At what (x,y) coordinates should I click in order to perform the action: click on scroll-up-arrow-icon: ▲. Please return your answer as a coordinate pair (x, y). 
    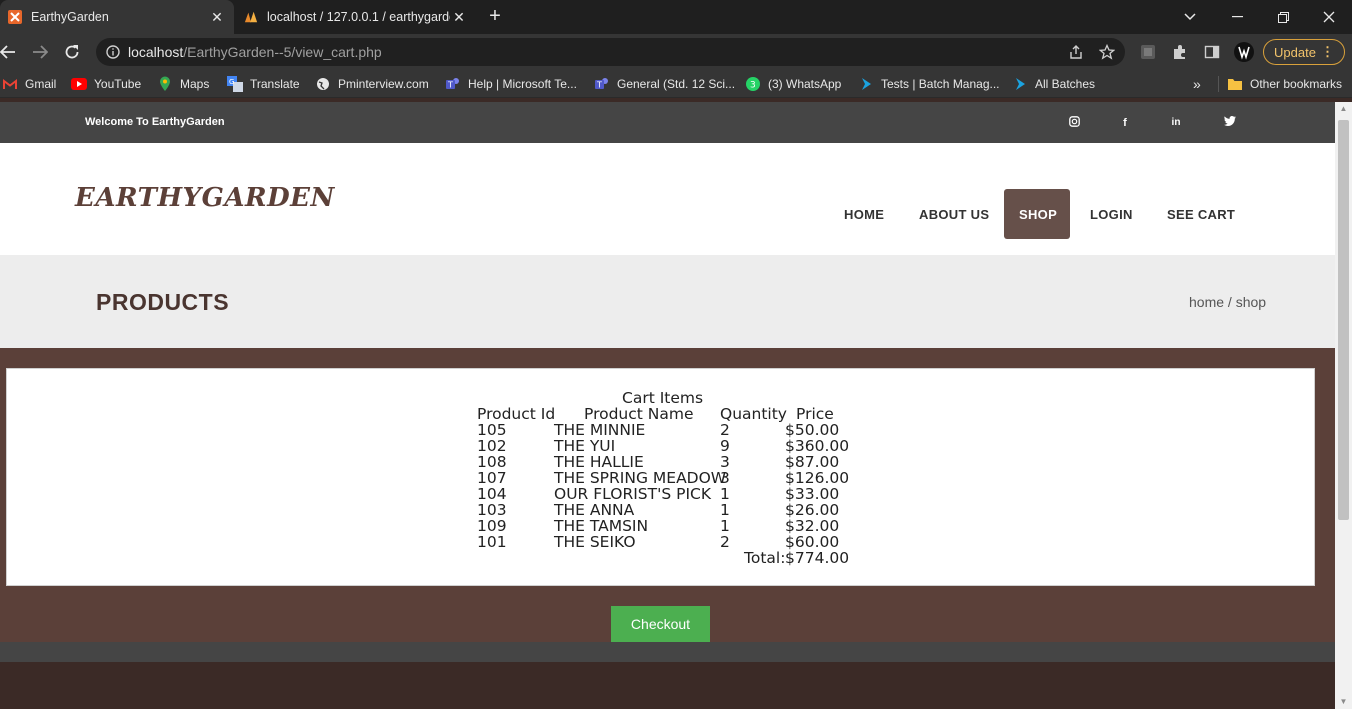
    Looking at the image, I should click on (1343, 109).